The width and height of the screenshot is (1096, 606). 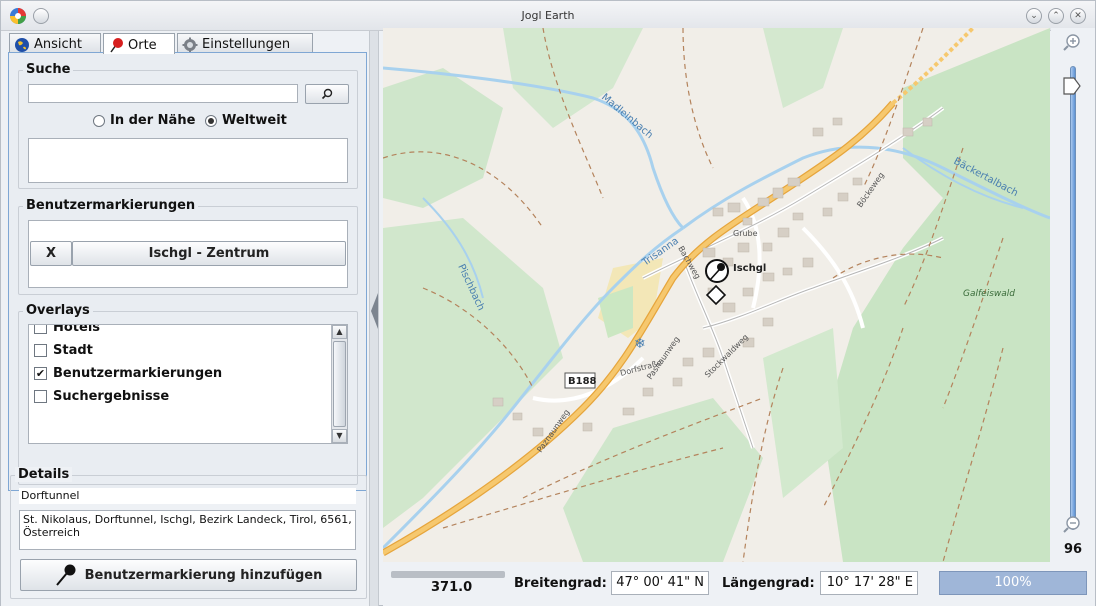 I want to click on search-button, so click(x=327, y=94).